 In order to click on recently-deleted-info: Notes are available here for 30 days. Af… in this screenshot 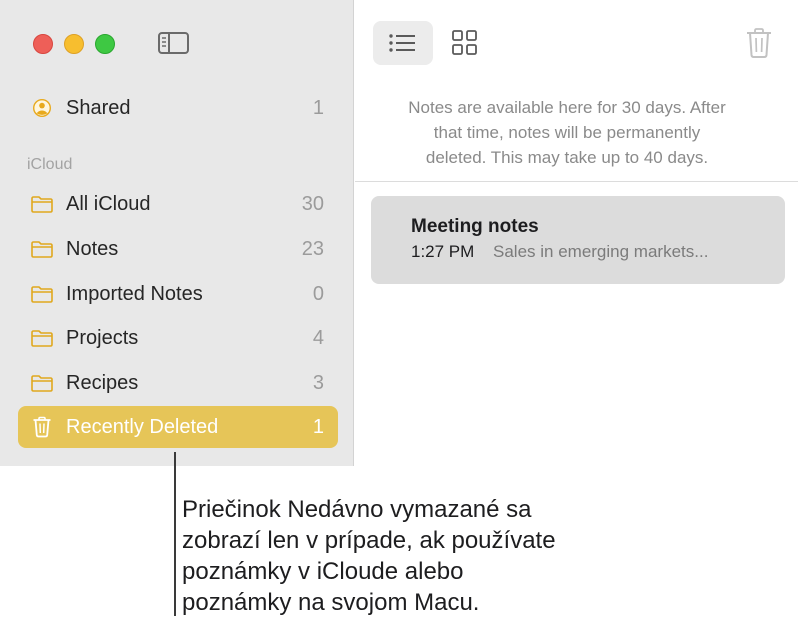, I will do `click(567, 132)`.